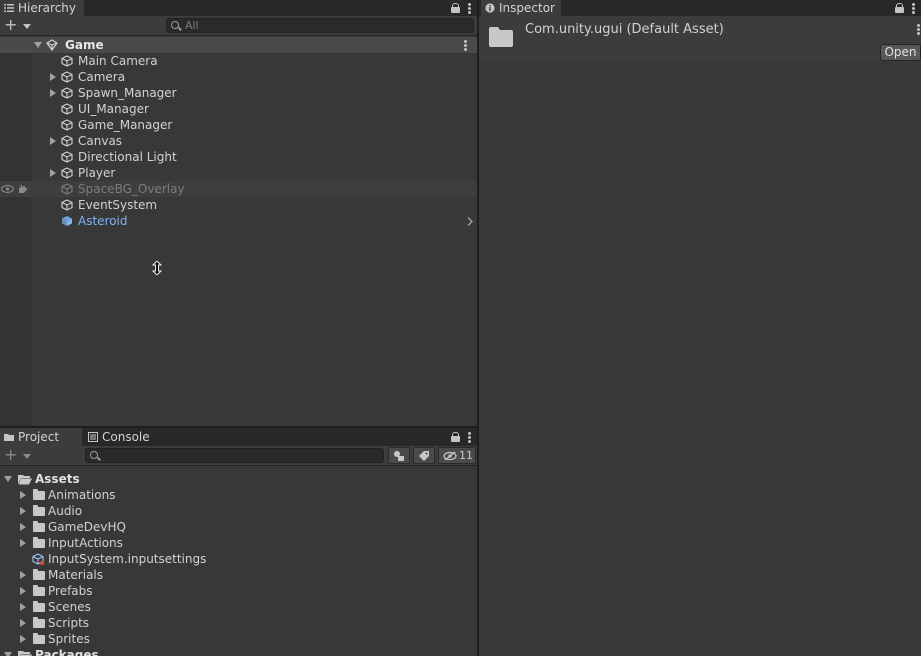  I want to click on hierarchy-tabbar: Hierarchy, so click(238, 8).